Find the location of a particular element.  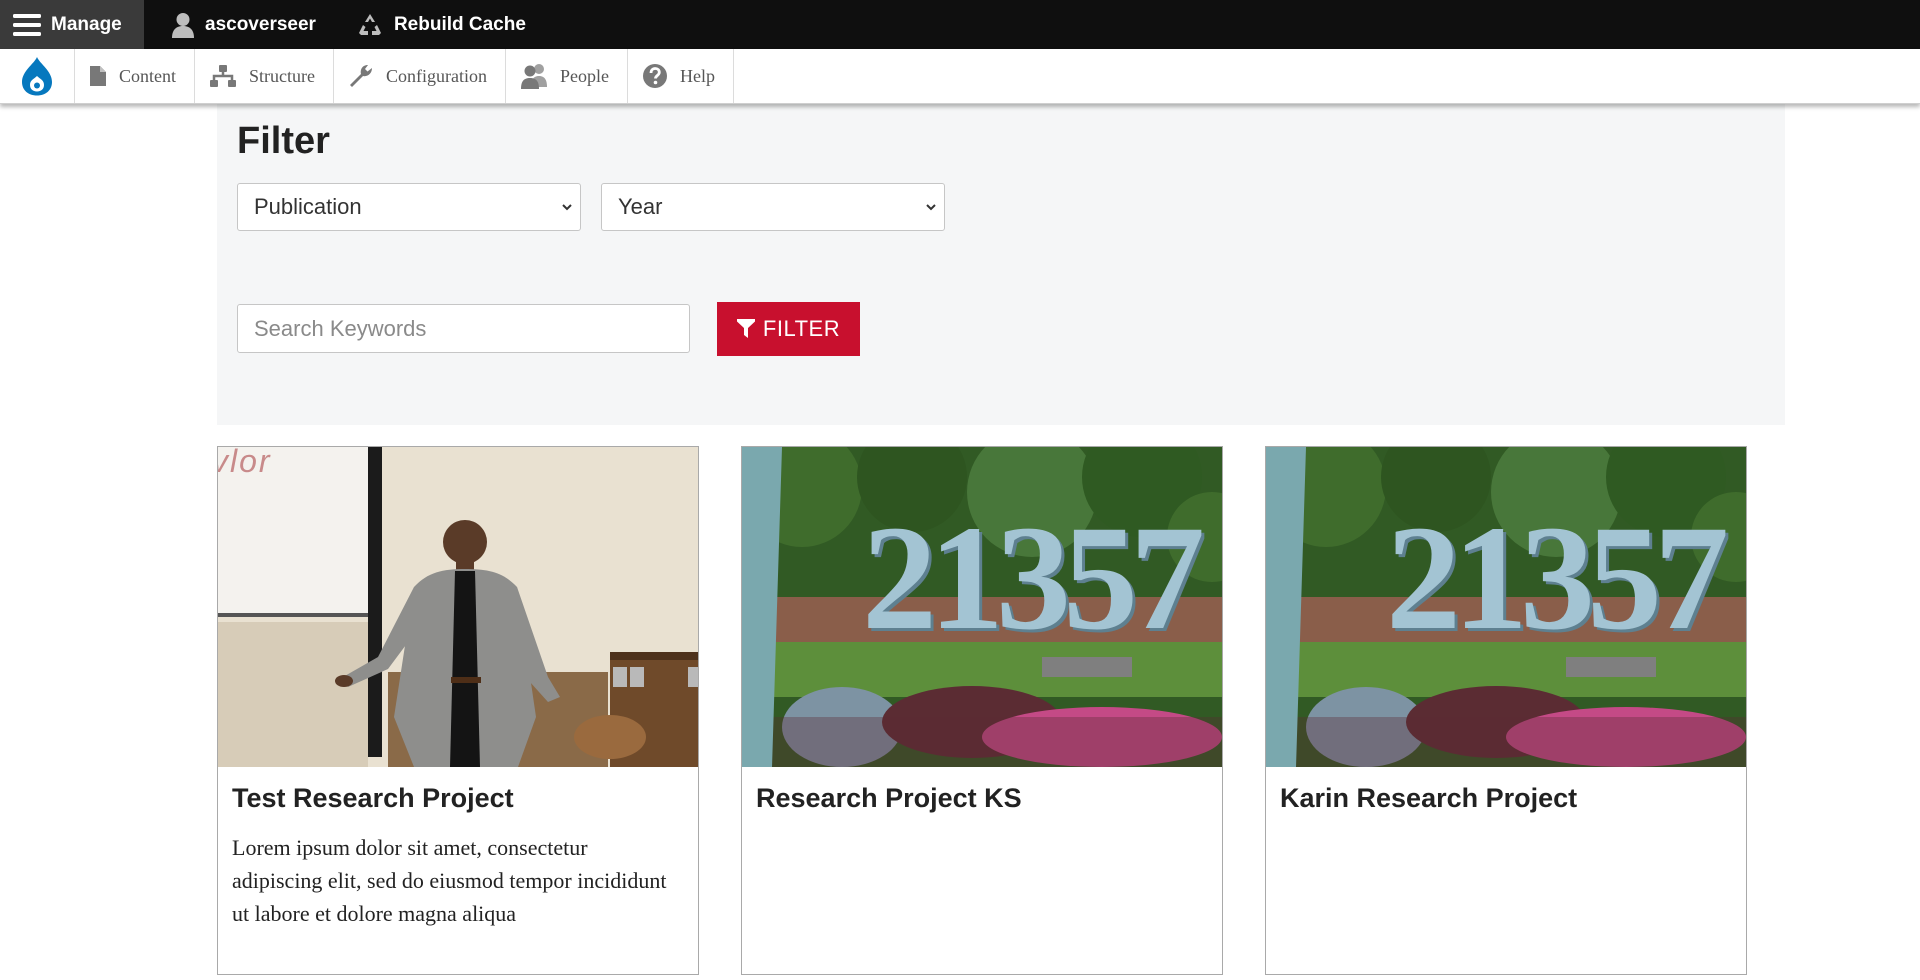

year-select: Year is located at coordinates (773, 207).